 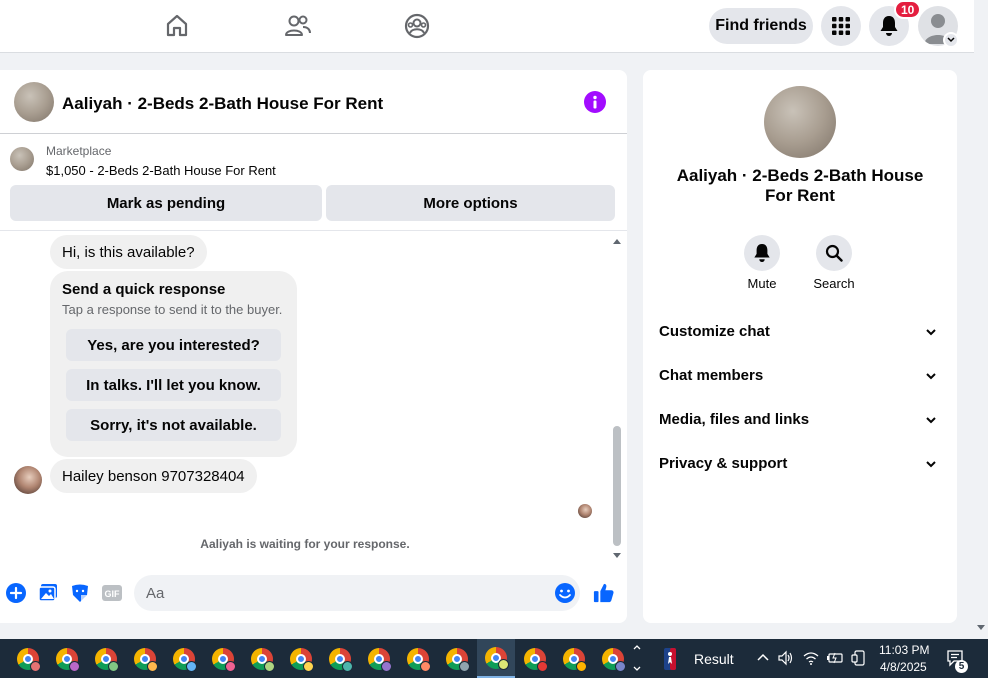 I want to click on taskbar-overflow, so click(x=637, y=658).